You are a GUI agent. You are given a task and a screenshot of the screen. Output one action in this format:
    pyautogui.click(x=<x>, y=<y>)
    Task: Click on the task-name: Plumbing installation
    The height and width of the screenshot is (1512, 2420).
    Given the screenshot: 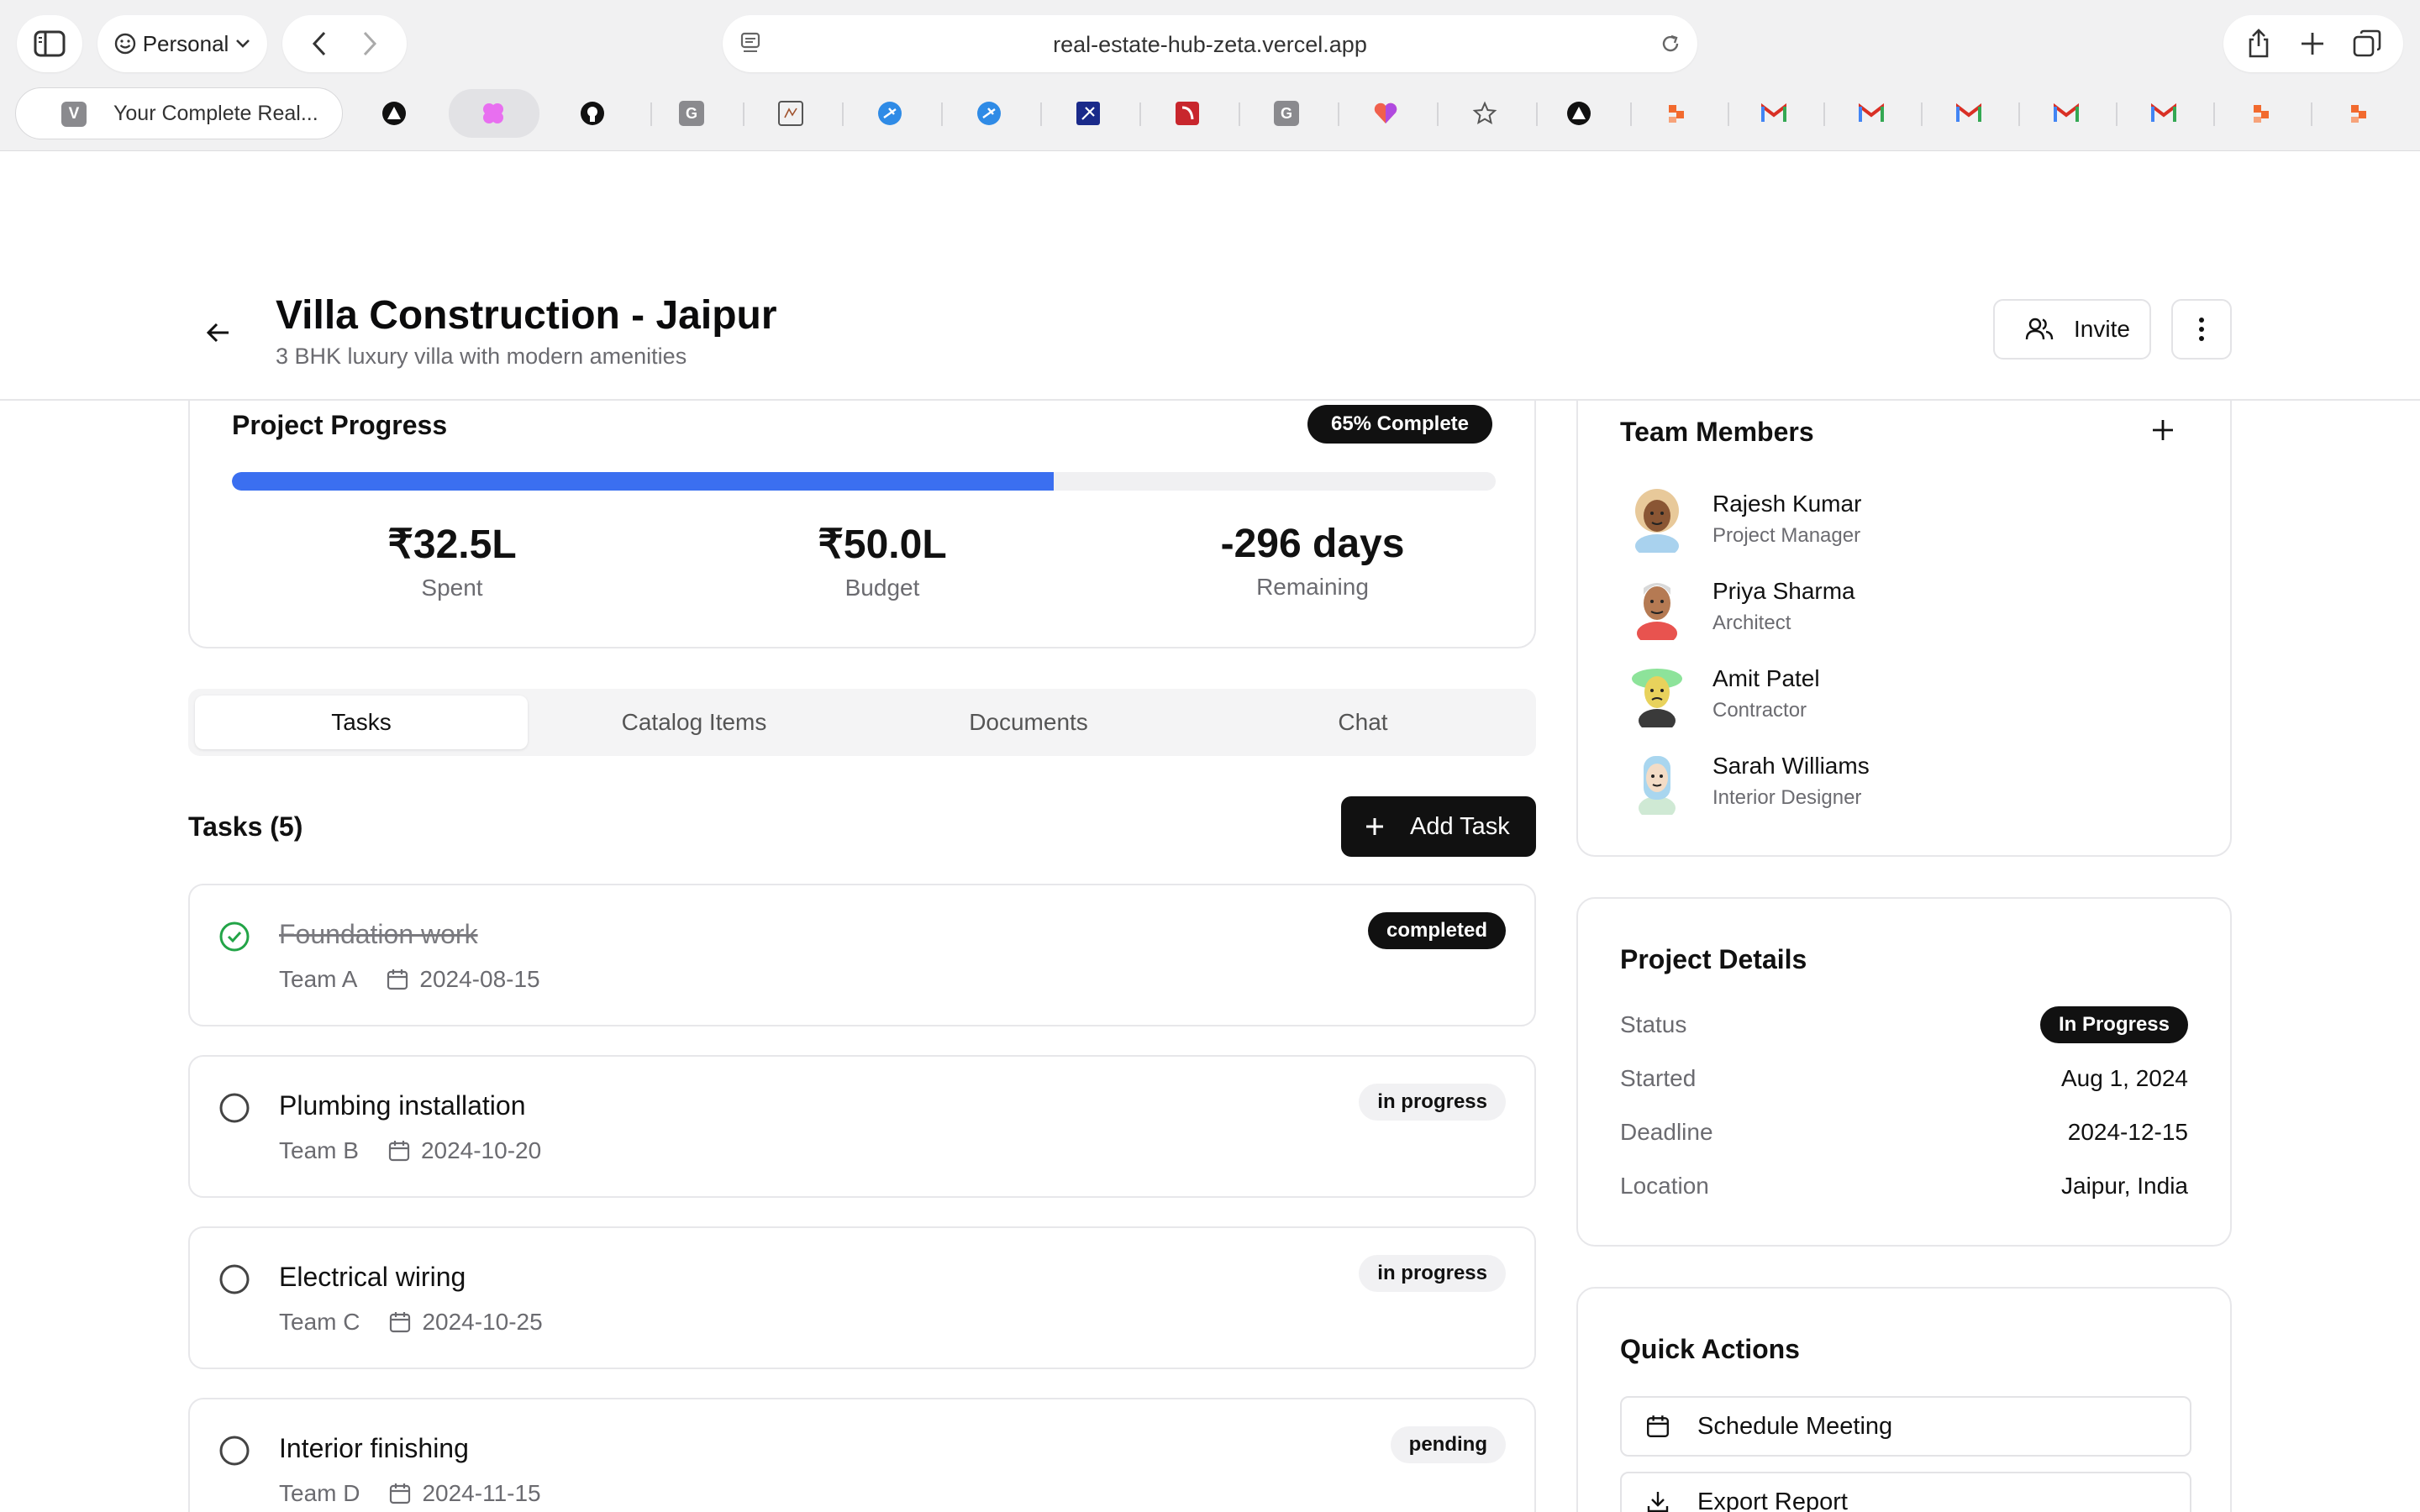 What is the action you would take?
    pyautogui.click(x=402, y=1105)
    